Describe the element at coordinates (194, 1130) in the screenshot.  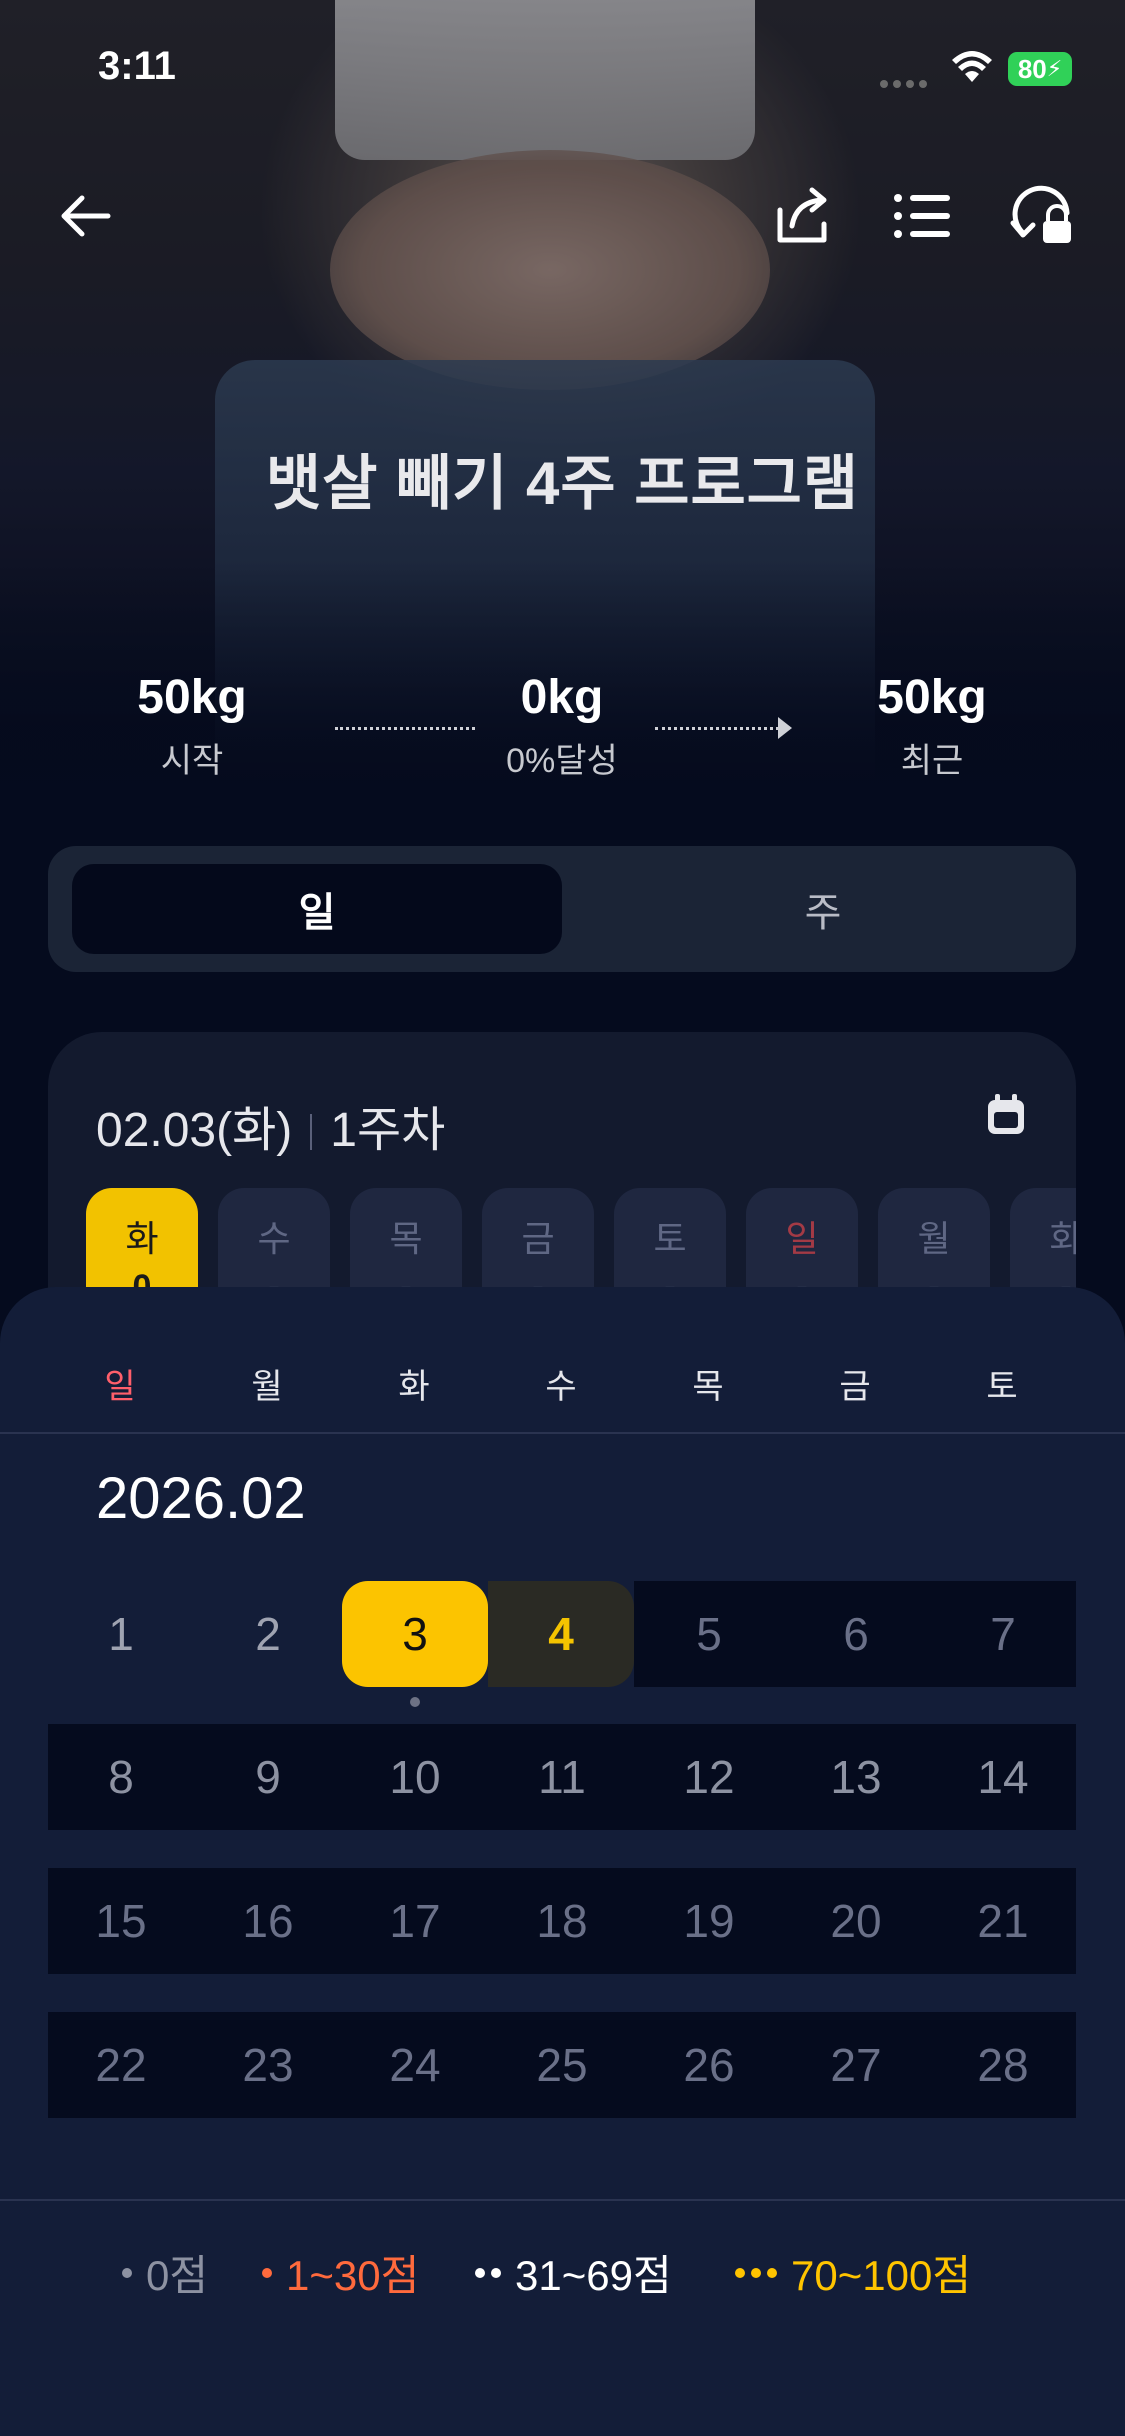
I see `selected-date: 02.03(화)` at that location.